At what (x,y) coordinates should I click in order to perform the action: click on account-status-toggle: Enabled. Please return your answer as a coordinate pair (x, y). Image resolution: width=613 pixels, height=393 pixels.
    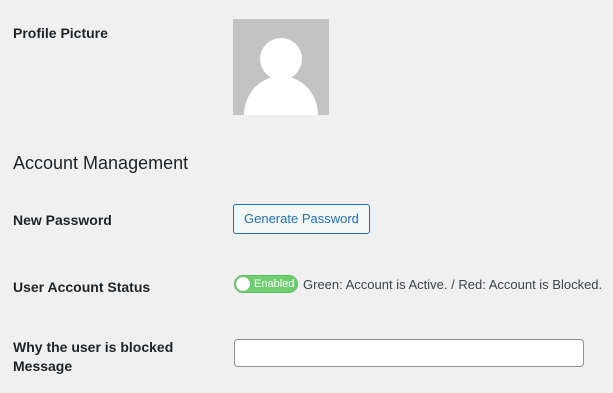
    Looking at the image, I should click on (266, 284).